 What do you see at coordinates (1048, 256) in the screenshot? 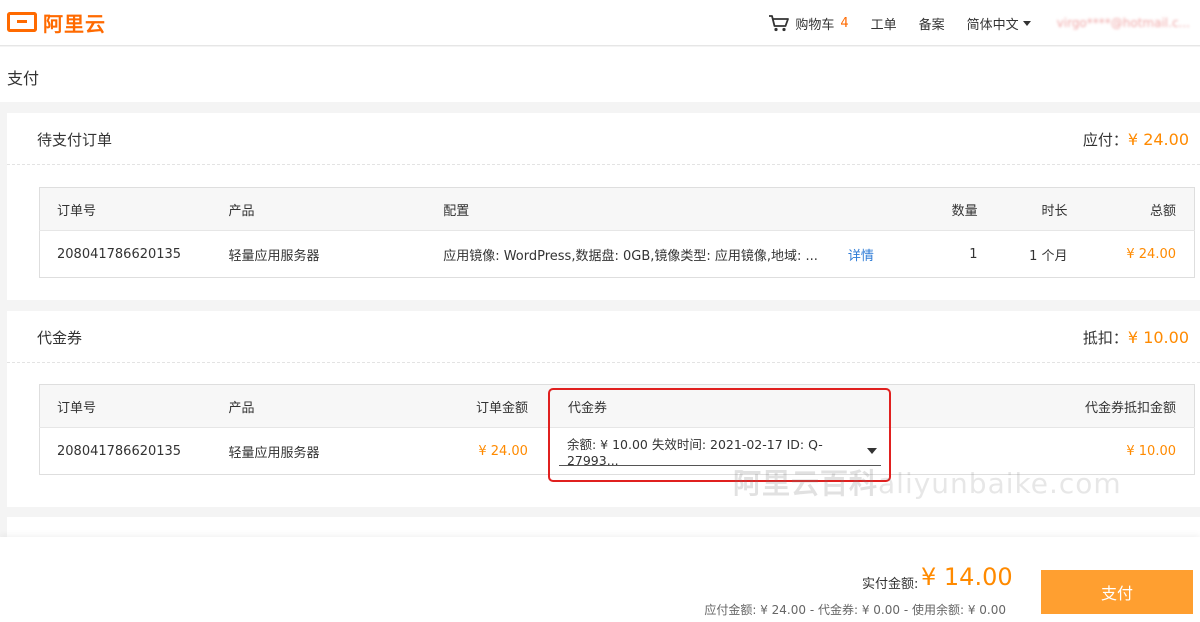
I see `duration-value: 1 个月` at bounding box center [1048, 256].